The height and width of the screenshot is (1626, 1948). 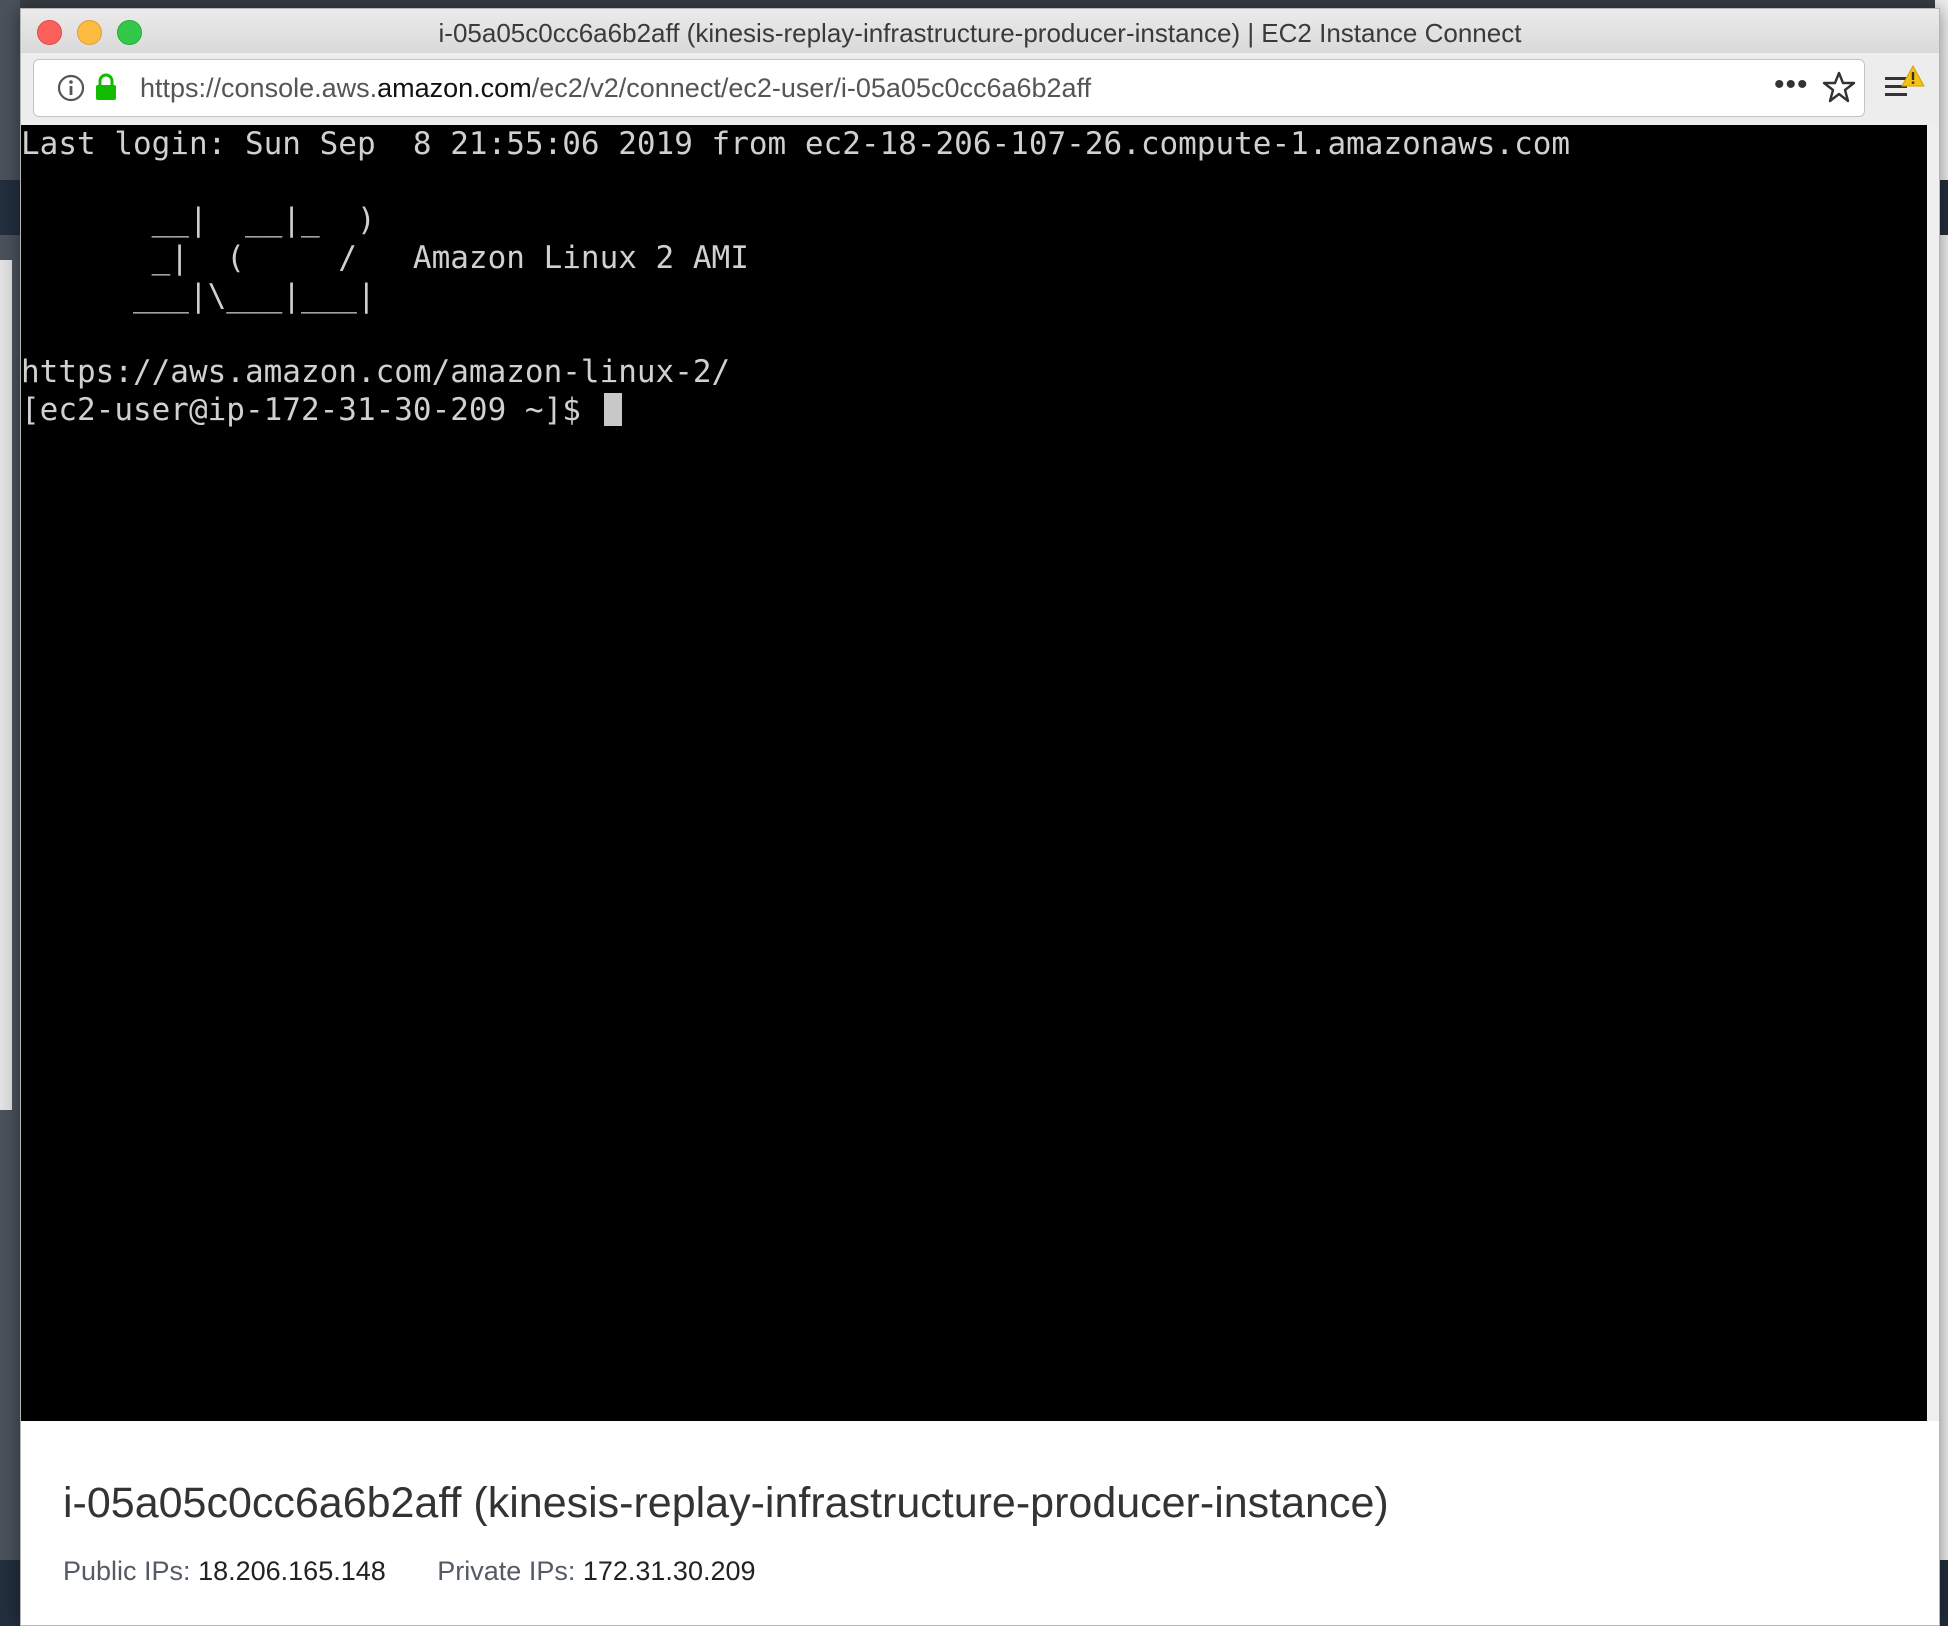 What do you see at coordinates (198, 220) in the screenshot?
I see `terminal-line: __| __|_ )` at bounding box center [198, 220].